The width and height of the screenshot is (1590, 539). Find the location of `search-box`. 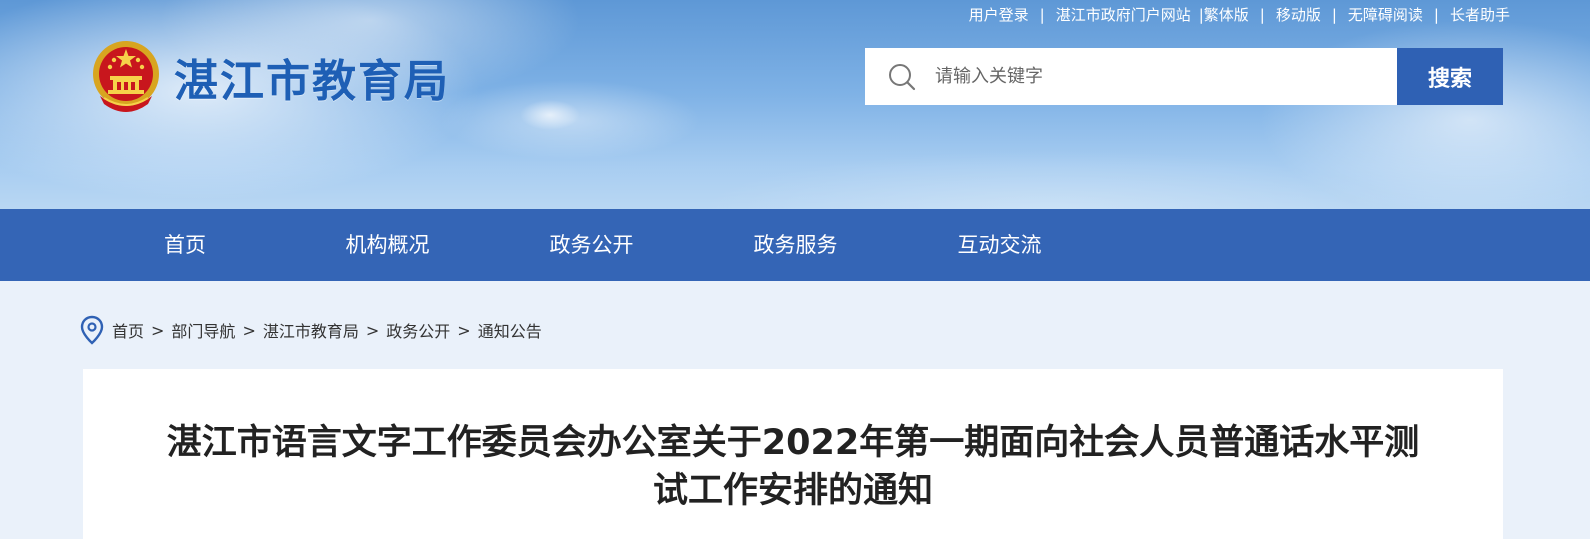

search-box is located at coordinates (1131, 76).